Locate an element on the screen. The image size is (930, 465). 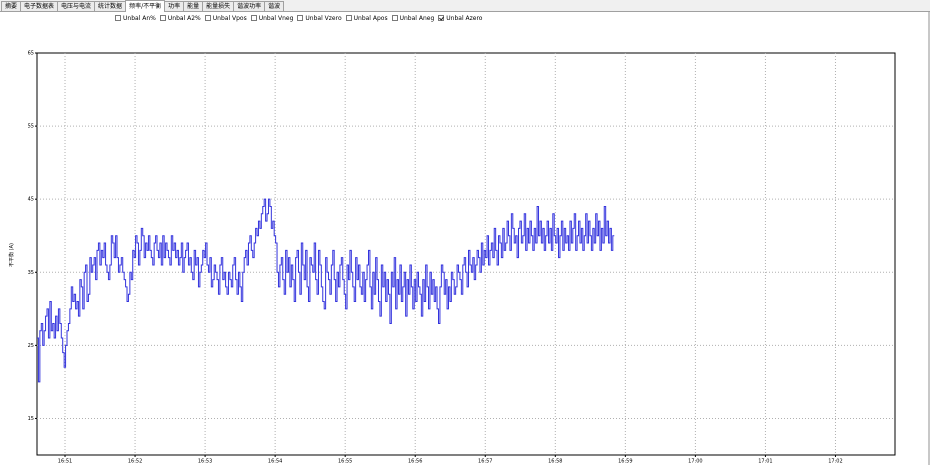
x-tick-label: 17:01 is located at coordinates (765, 462).